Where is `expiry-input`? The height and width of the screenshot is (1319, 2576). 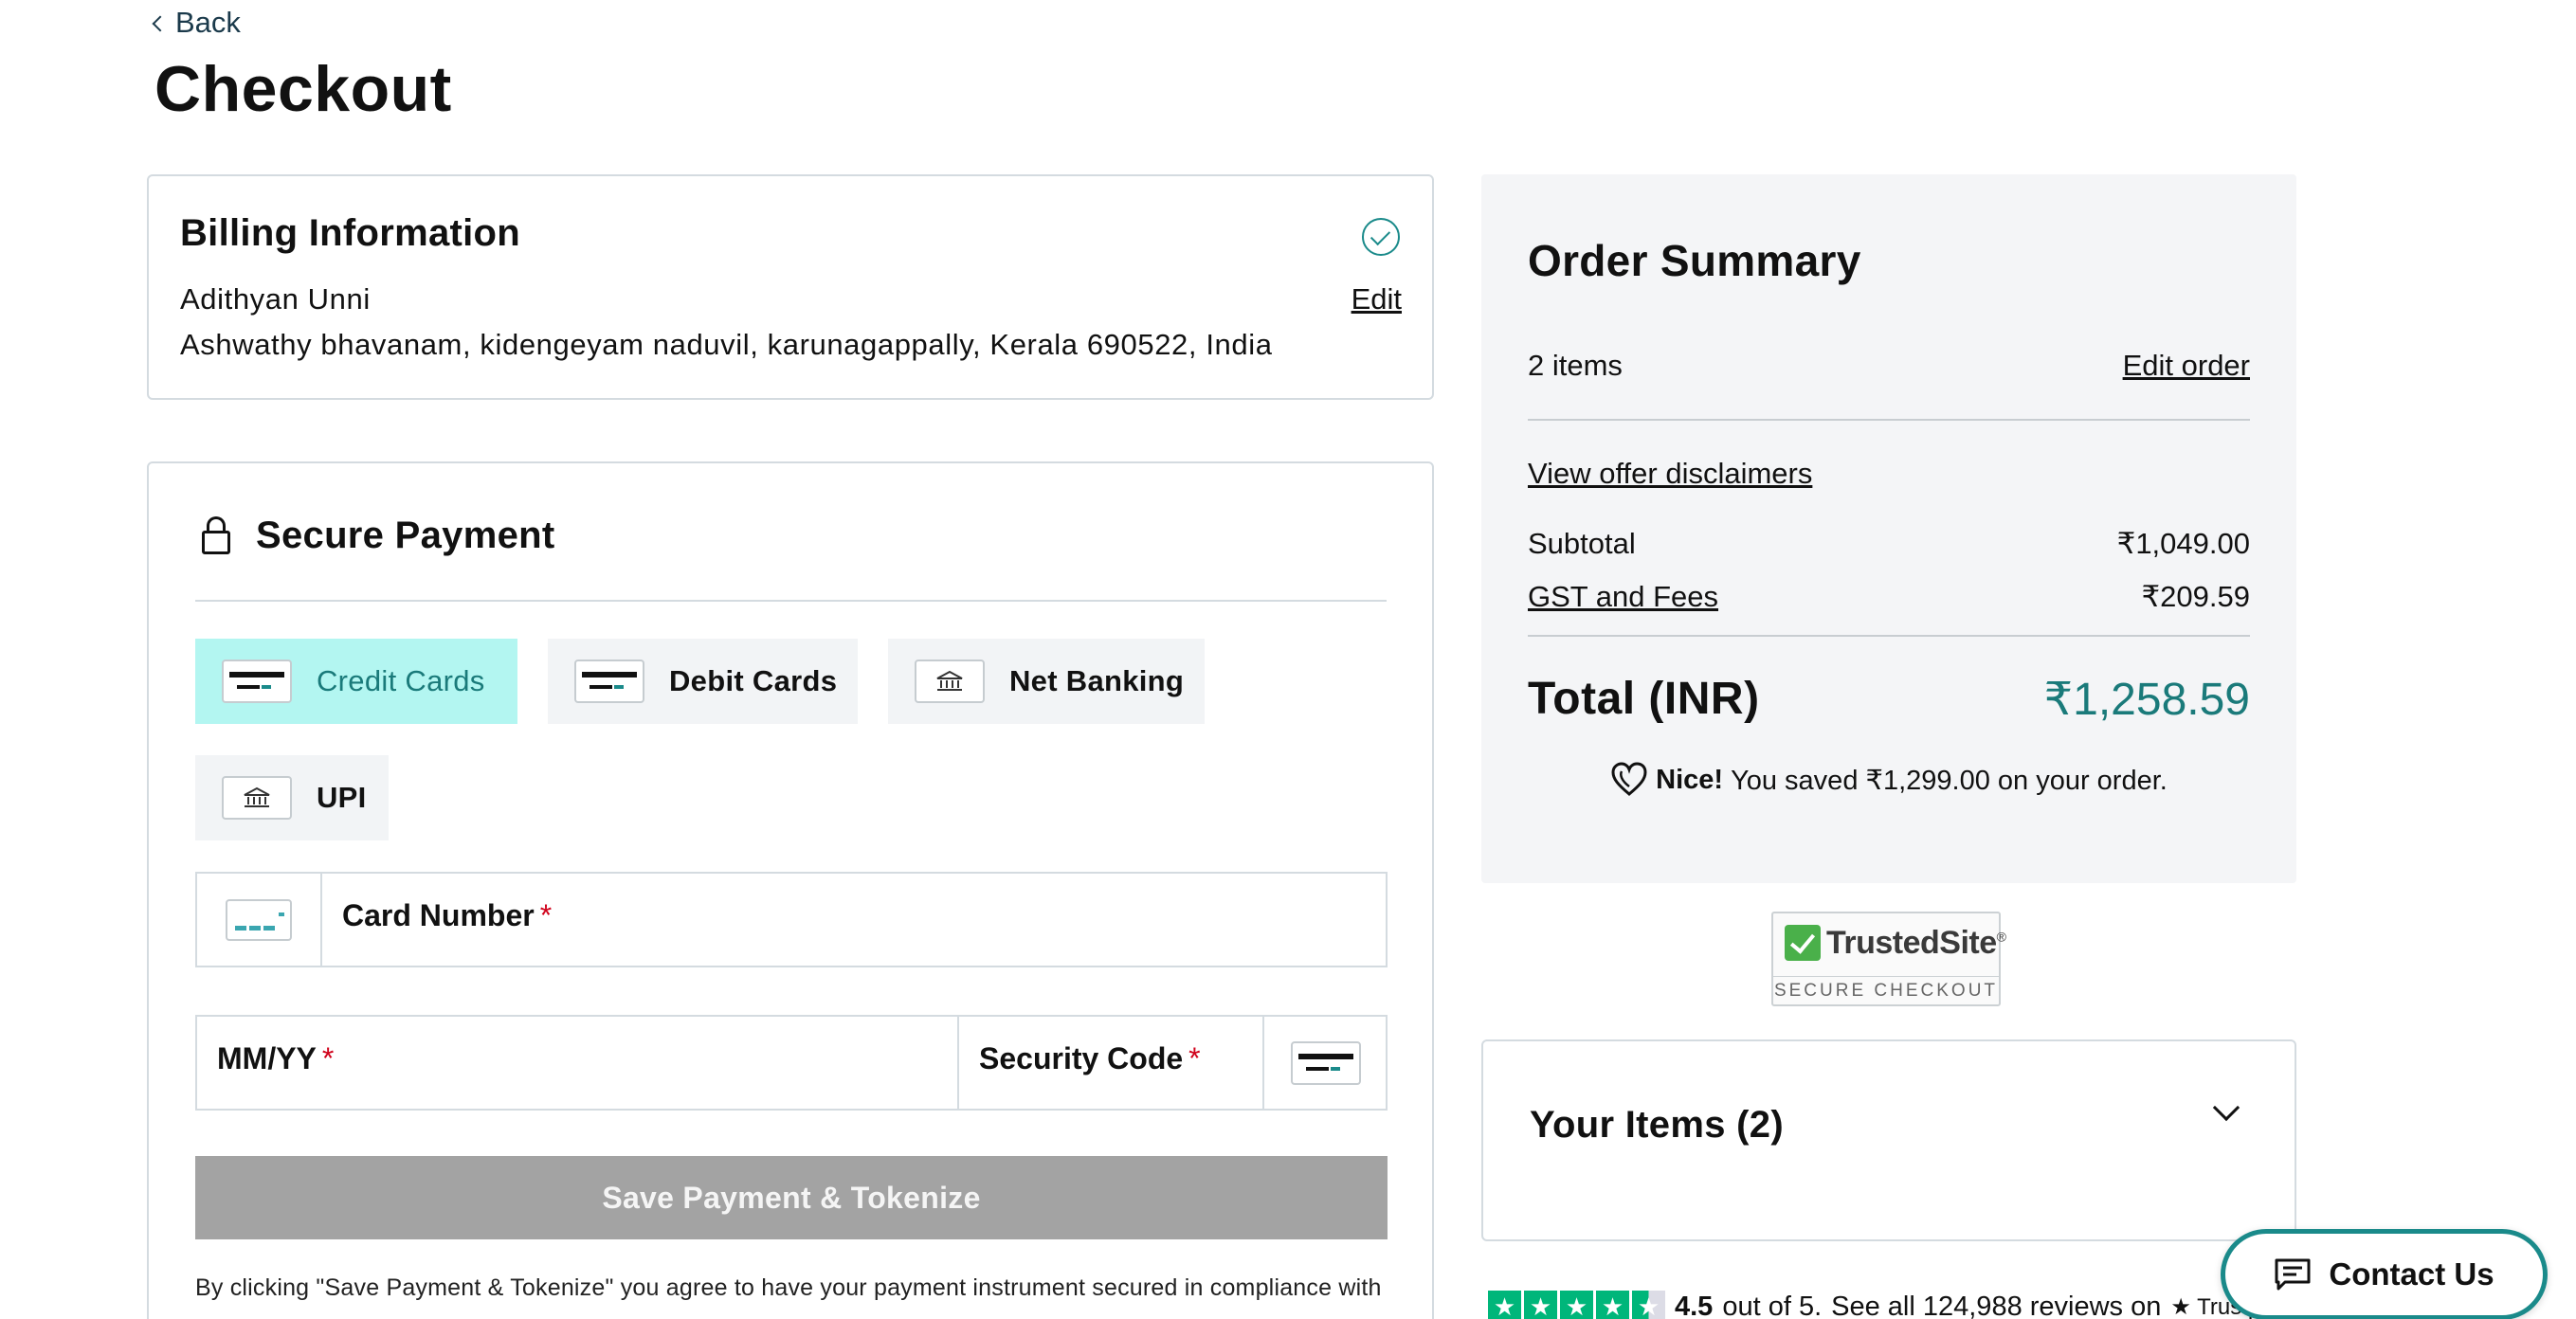 expiry-input is located at coordinates (577, 1063).